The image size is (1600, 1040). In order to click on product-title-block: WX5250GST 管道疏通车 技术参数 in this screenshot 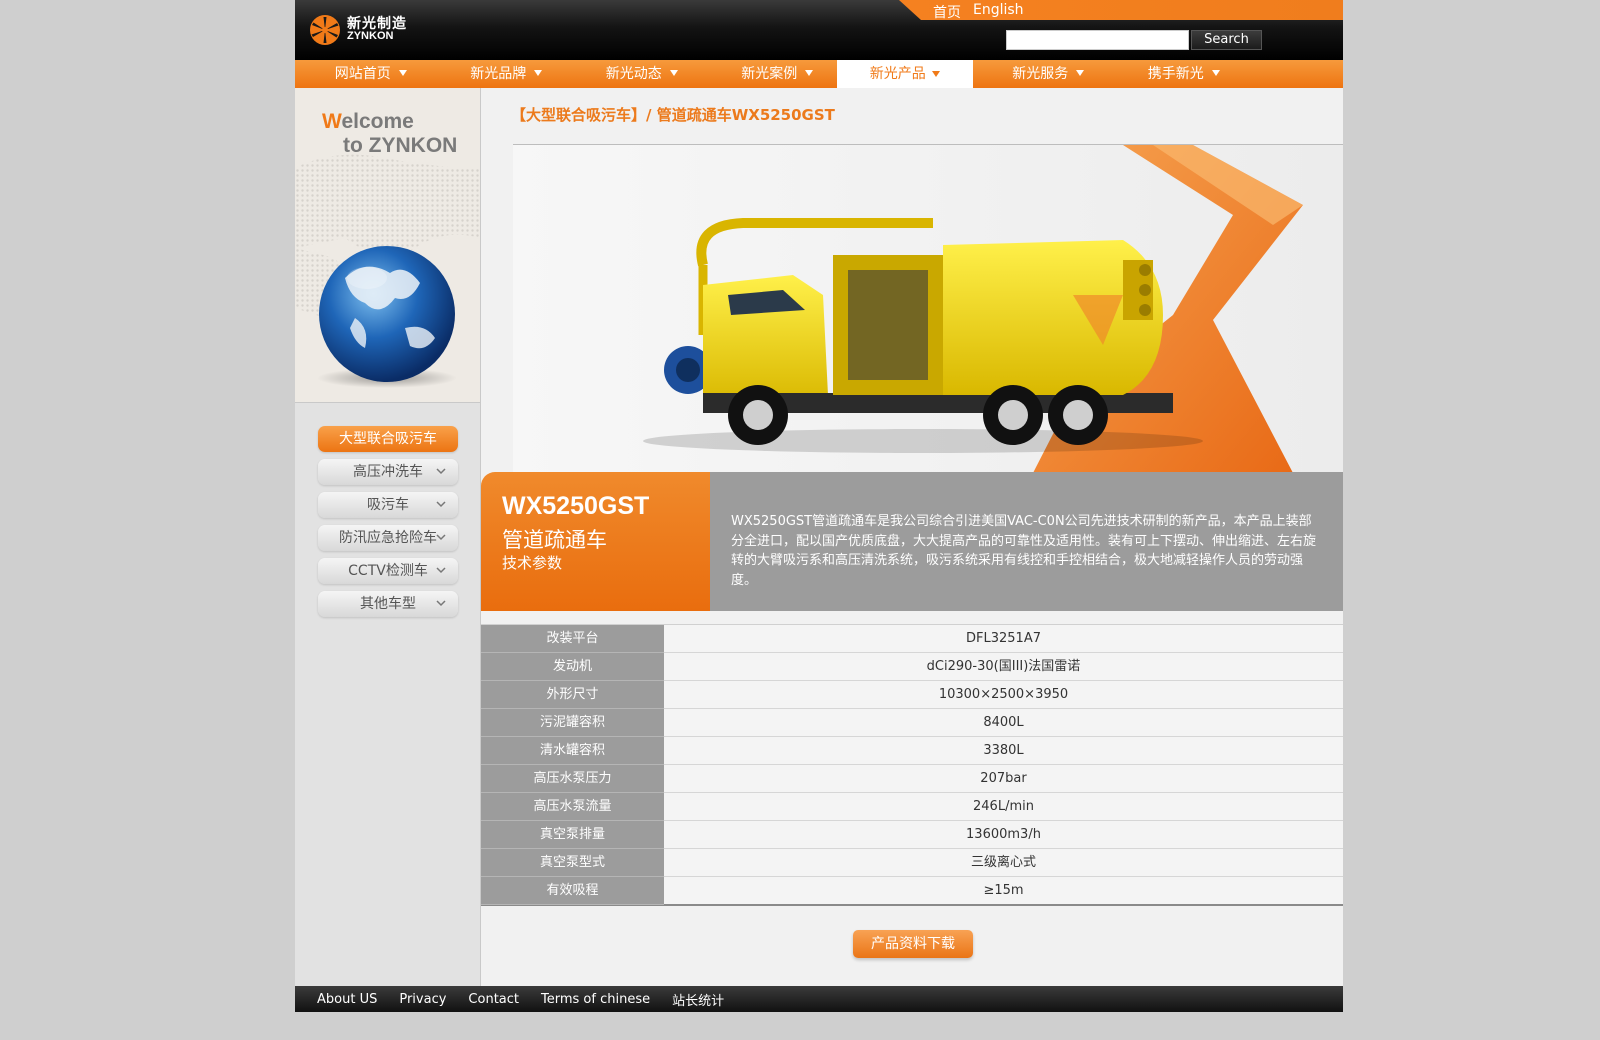, I will do `click(595, 541)`.